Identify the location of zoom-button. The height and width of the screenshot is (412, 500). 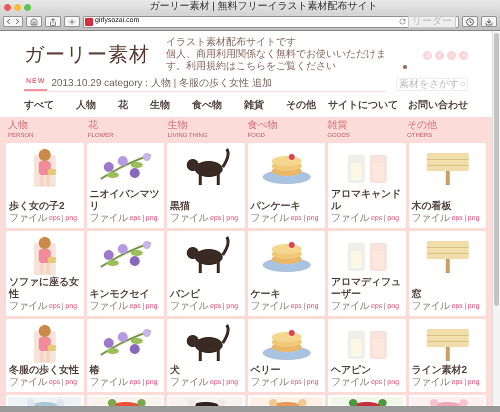
(27, 7).